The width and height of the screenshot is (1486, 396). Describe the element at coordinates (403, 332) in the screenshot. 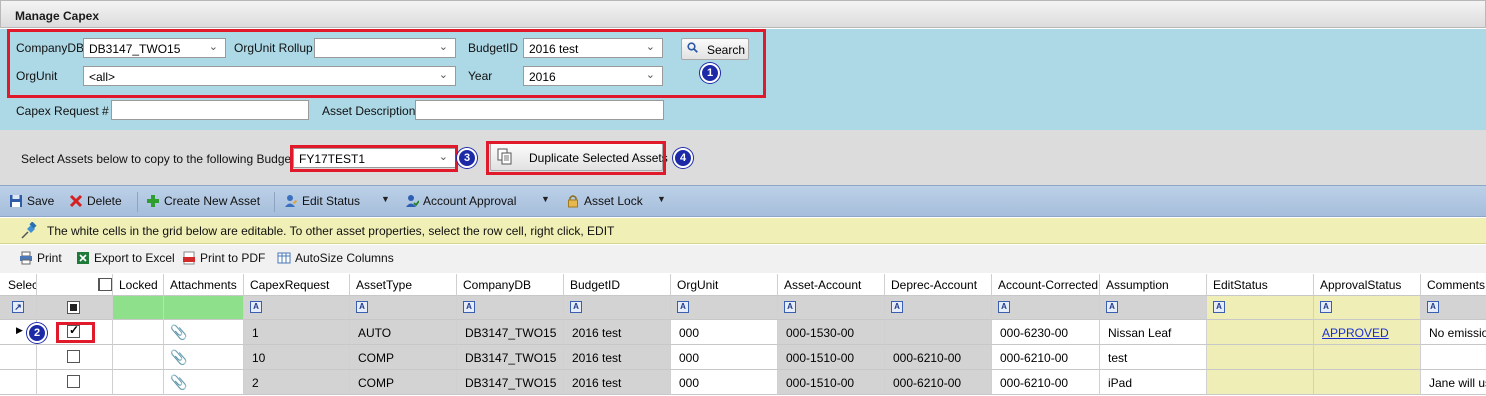

I see `asset-type-cell: AUTO` at that location.